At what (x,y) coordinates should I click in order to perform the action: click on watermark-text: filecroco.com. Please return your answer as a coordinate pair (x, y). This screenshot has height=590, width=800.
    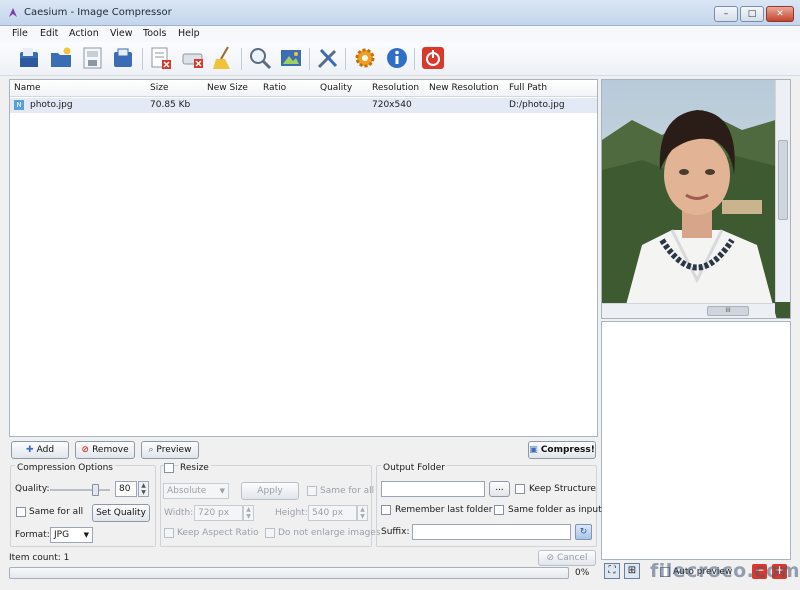
    Looking at the image, I should click on (725, 571).